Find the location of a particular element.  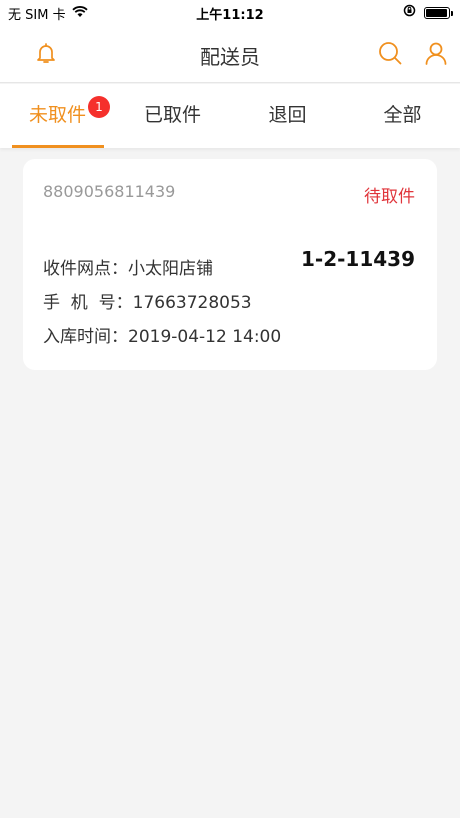

notification-badge: 1 is located at coordinates (99, 107).